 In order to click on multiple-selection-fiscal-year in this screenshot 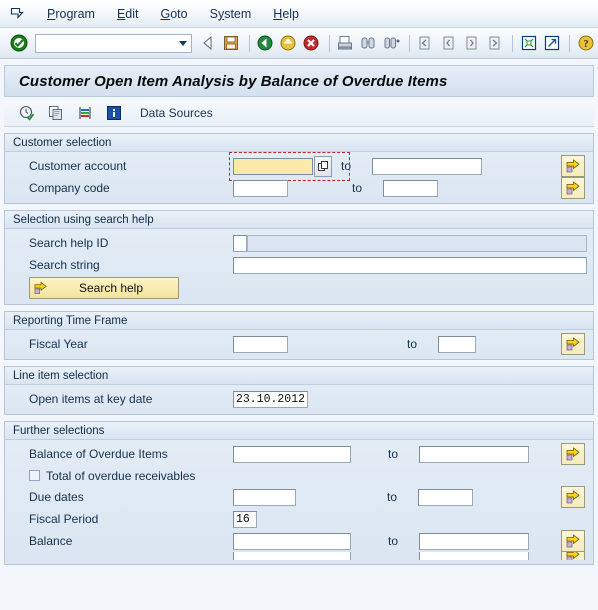, I will do `click(573, 344)`.